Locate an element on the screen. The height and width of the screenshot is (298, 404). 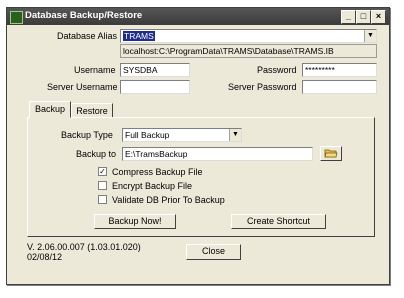
username-label: Username is located at coordinates (95, 70).